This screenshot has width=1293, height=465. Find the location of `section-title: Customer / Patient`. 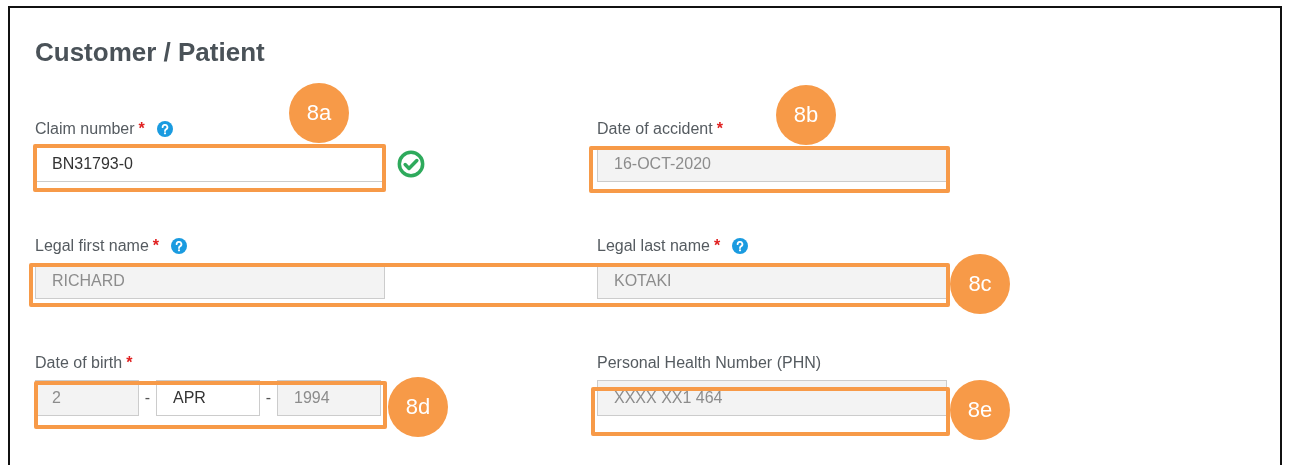

section-title: Customer / Patient is located at coordinates (150, 52).